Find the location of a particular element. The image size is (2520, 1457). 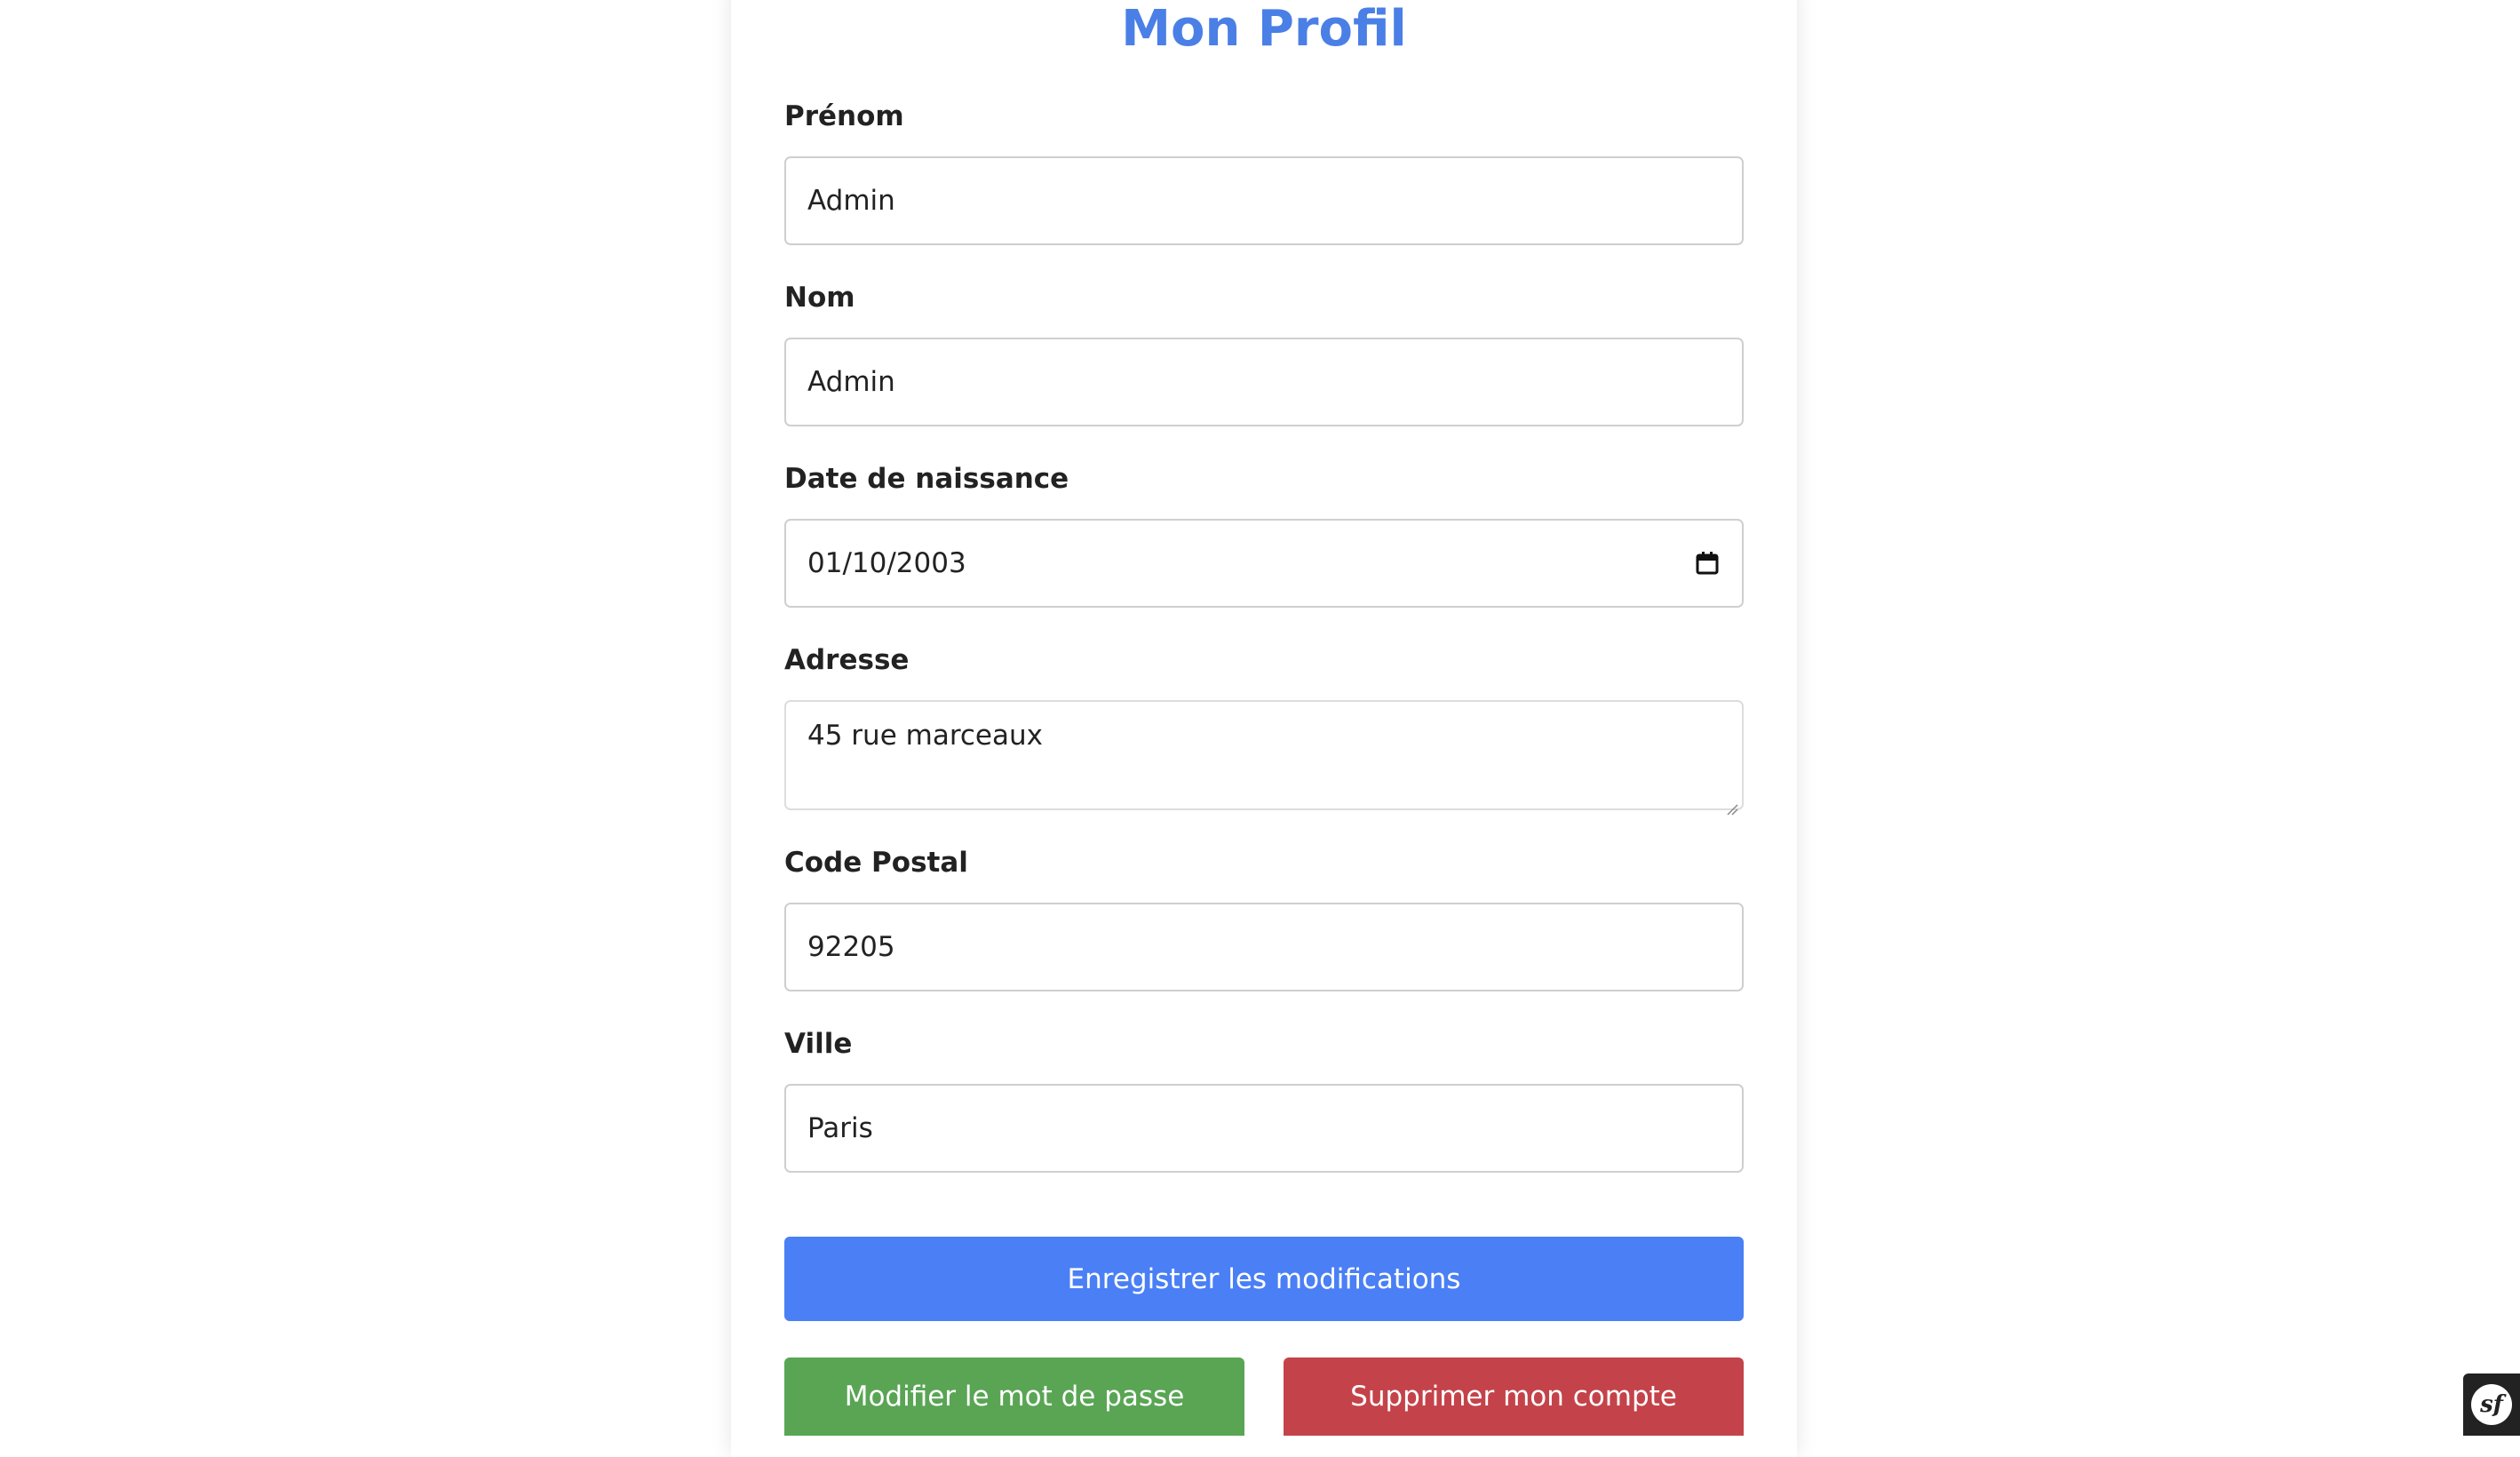

symfony-icon: sf is located at coordinates (2491, 1404).